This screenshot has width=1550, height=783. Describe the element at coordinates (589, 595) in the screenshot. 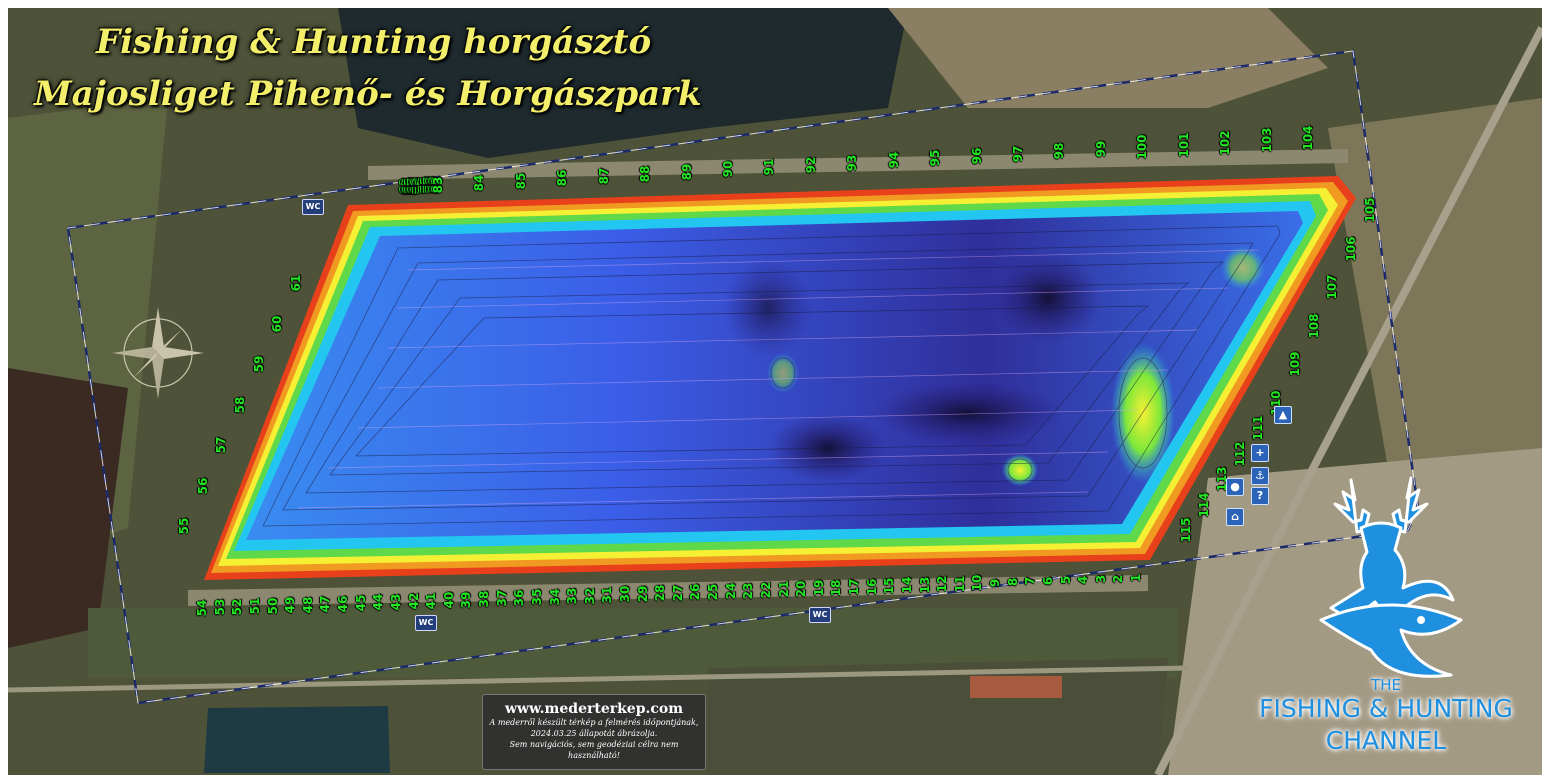

I see `peg-number: 32` at that location.